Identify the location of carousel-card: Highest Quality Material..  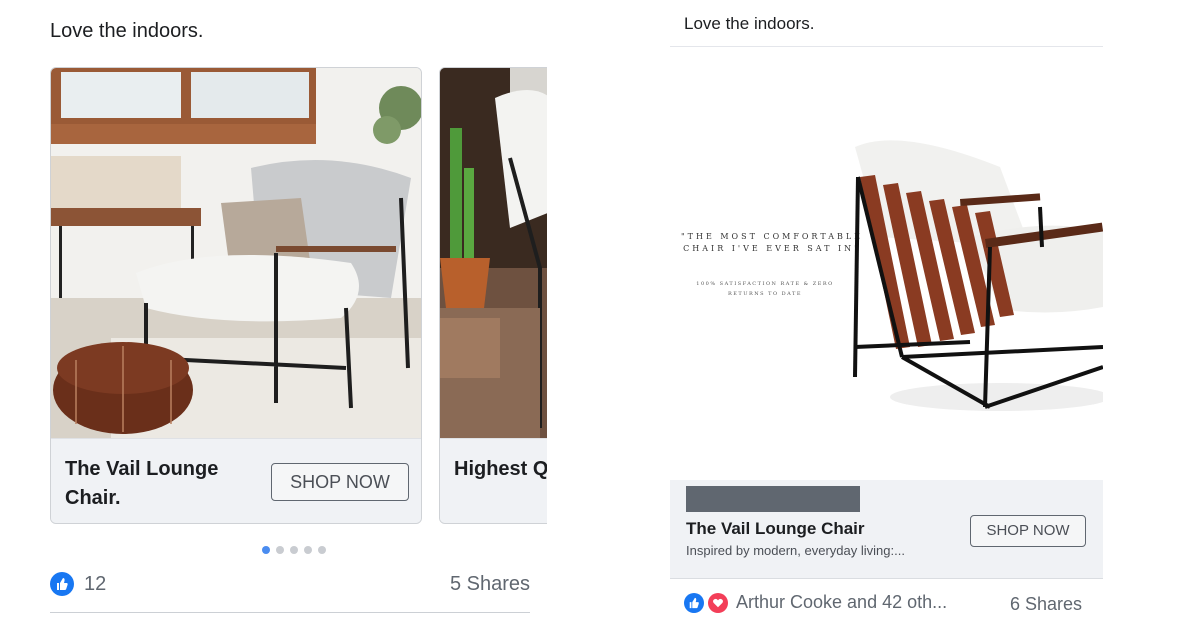
(493, 295).